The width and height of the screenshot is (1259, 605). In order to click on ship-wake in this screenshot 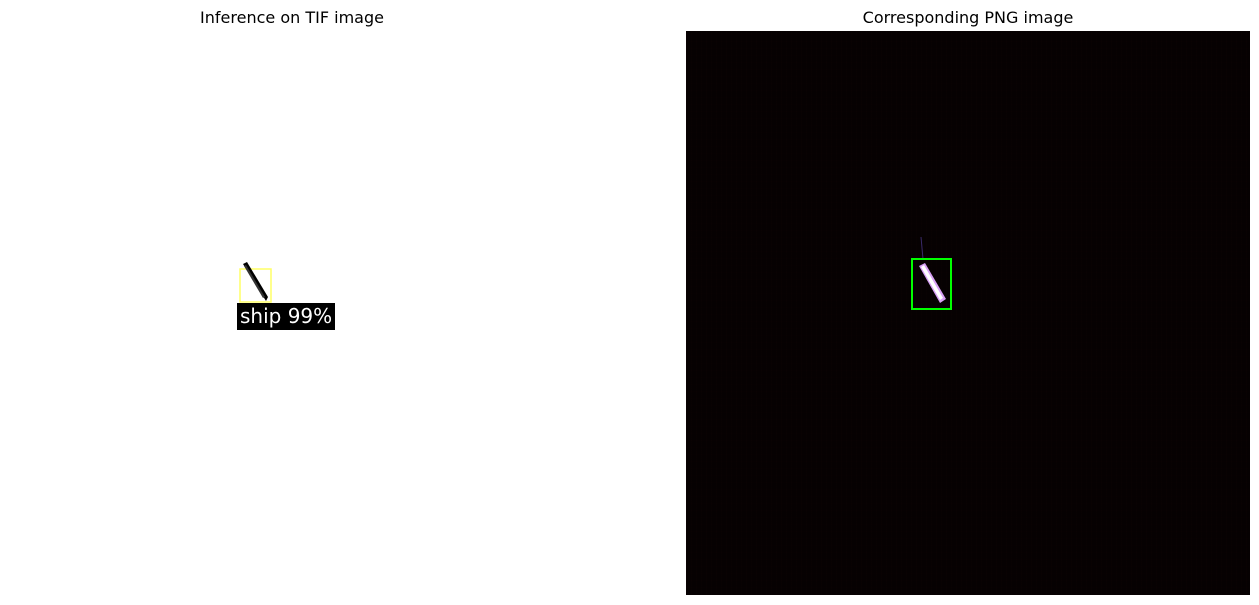, I will do `click(922, 248)`.